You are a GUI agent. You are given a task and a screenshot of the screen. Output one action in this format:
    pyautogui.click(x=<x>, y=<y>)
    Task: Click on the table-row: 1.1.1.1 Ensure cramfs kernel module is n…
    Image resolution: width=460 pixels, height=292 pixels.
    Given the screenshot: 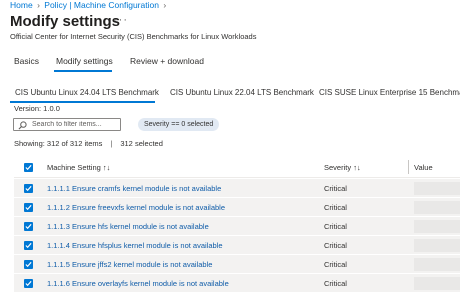 What is the action you would take?
    pyautogui.click(x=237, y=188)
    